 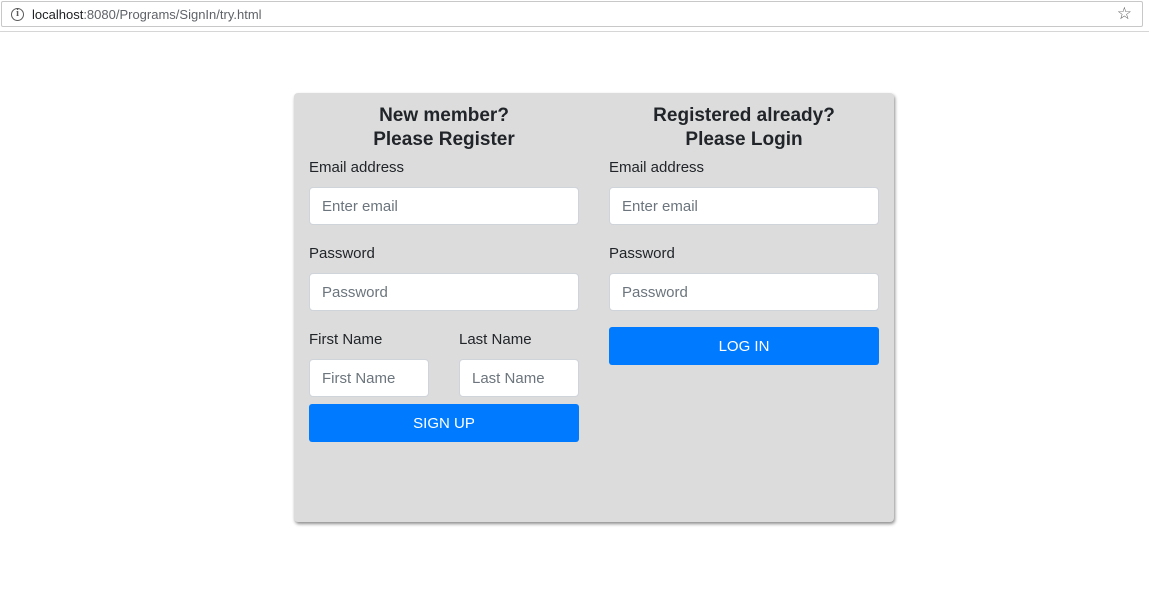 What do you see at coordinates (642, 253) in the screenshot?
I see `login-password-label: Password` at bounding box center [642, 253].